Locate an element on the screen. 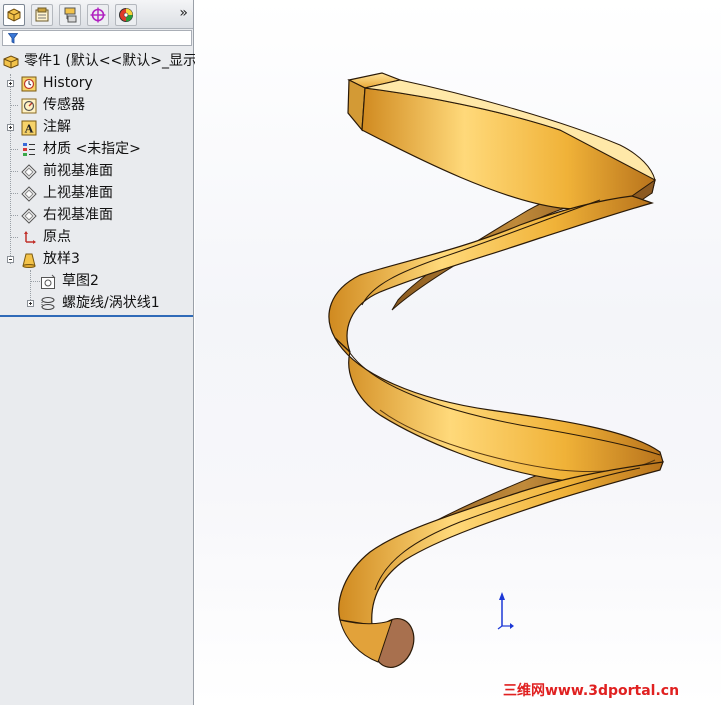  tree-item-label: 注解 is located at coordinates (57, 127).